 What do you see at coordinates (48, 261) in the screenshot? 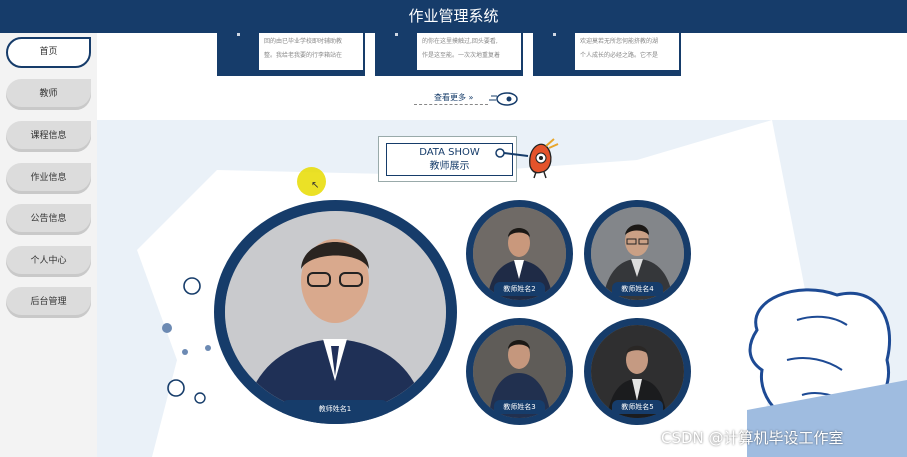
I see `sidebar-item-profile: 个人中心` at bounding box center [48, 261].